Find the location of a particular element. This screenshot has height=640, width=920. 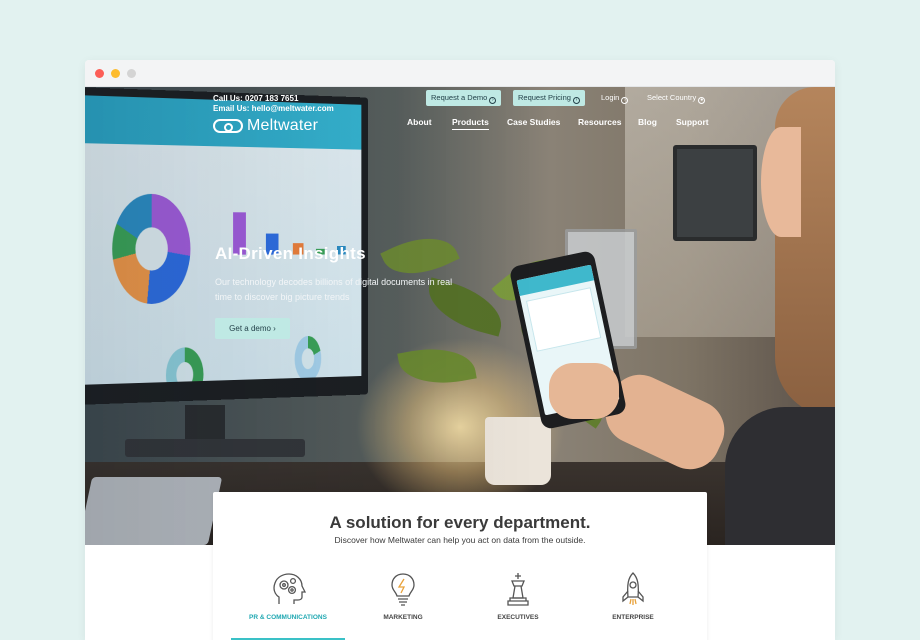

dept-tab-enterprise: ENTERPRISE is located at coordinates (633, 595).